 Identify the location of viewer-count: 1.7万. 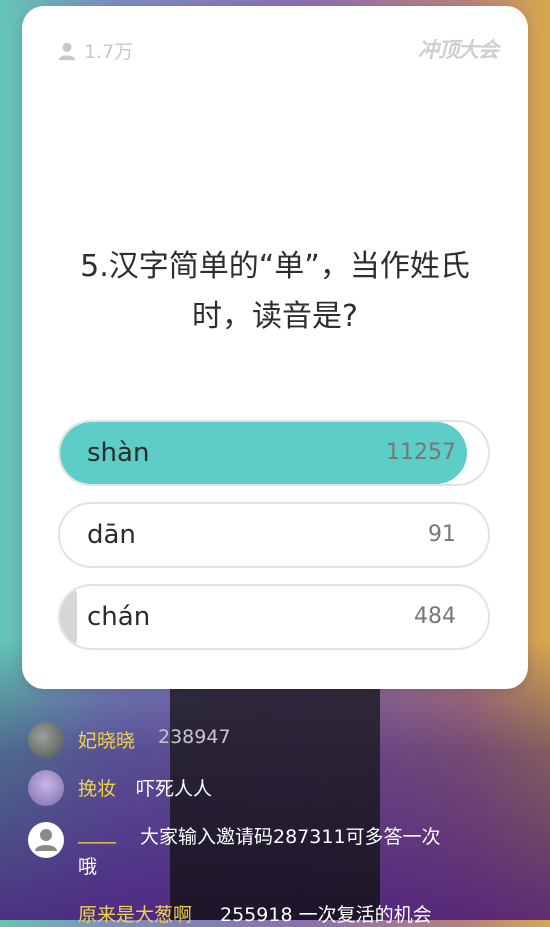
(94, 50).